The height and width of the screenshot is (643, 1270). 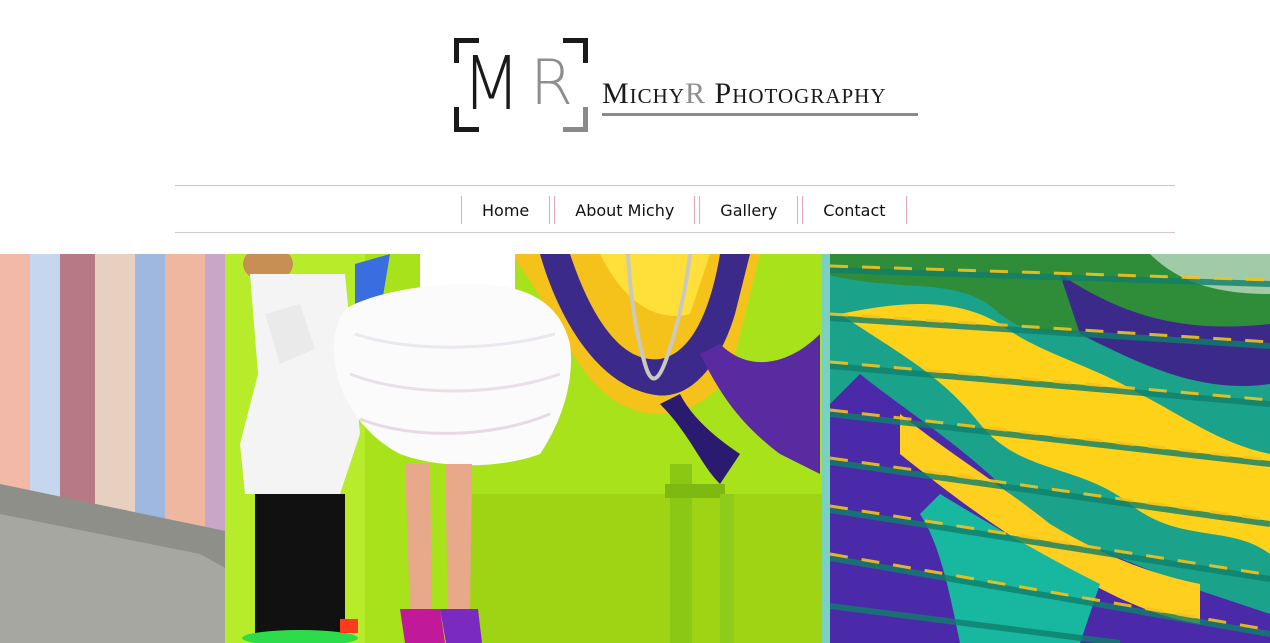 What do you see at coordinates (506, 210) in the screenshot?
I see `nav-item-home: Home` at bounding box center [506, 210].